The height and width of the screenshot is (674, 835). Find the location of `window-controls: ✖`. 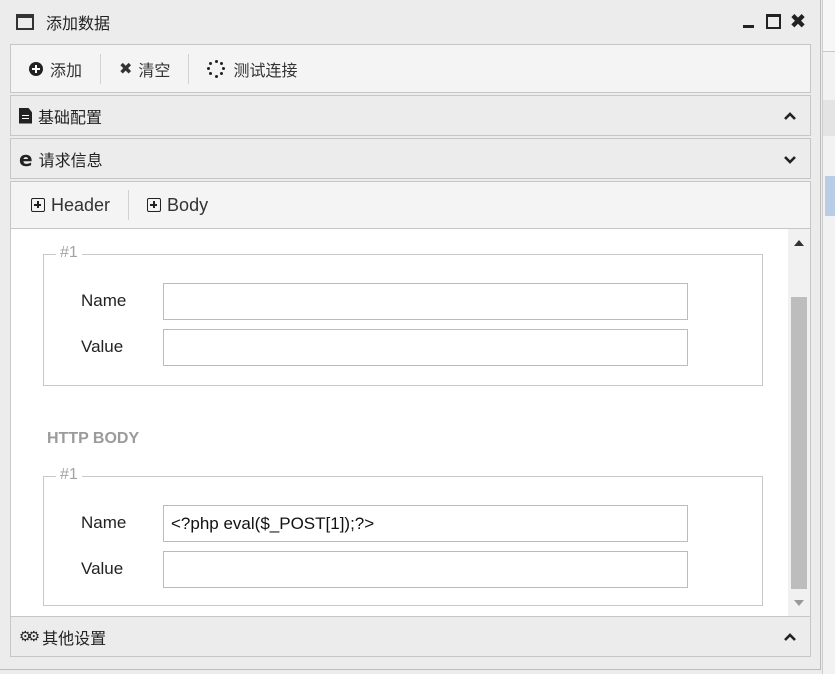

window-controls: ✖ is located at coordinates (773, 21).